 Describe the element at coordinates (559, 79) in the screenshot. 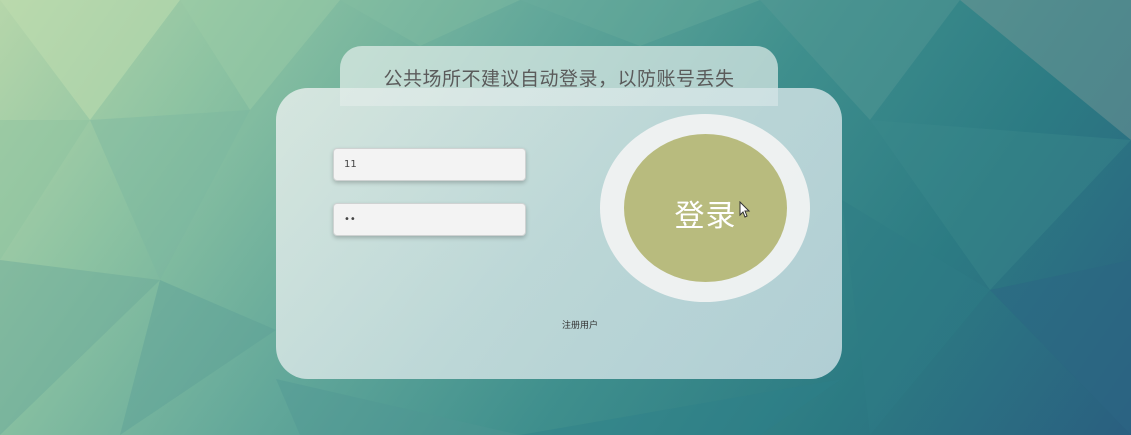

I see `notice-text: 公共场所不建议自动登录，以防账号丢失` at that location.